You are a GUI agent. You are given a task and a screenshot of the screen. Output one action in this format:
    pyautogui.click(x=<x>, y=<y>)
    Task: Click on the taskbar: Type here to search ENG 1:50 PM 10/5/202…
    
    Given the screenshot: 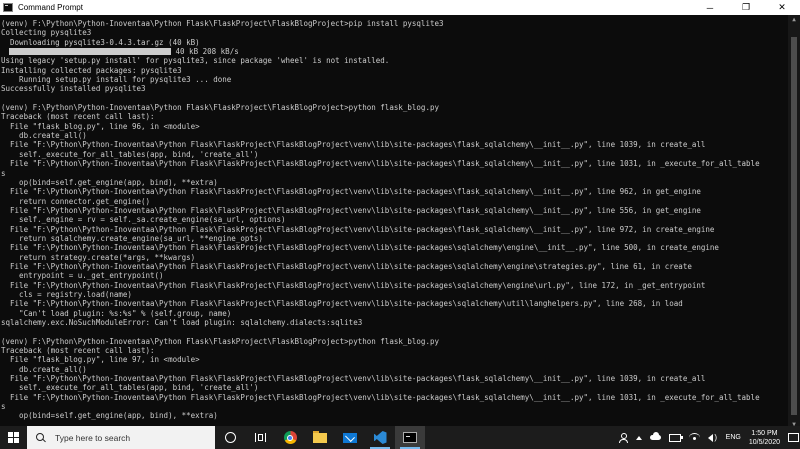 What is the action you would take?
    pyautogui.click(x=400, y=437)
    